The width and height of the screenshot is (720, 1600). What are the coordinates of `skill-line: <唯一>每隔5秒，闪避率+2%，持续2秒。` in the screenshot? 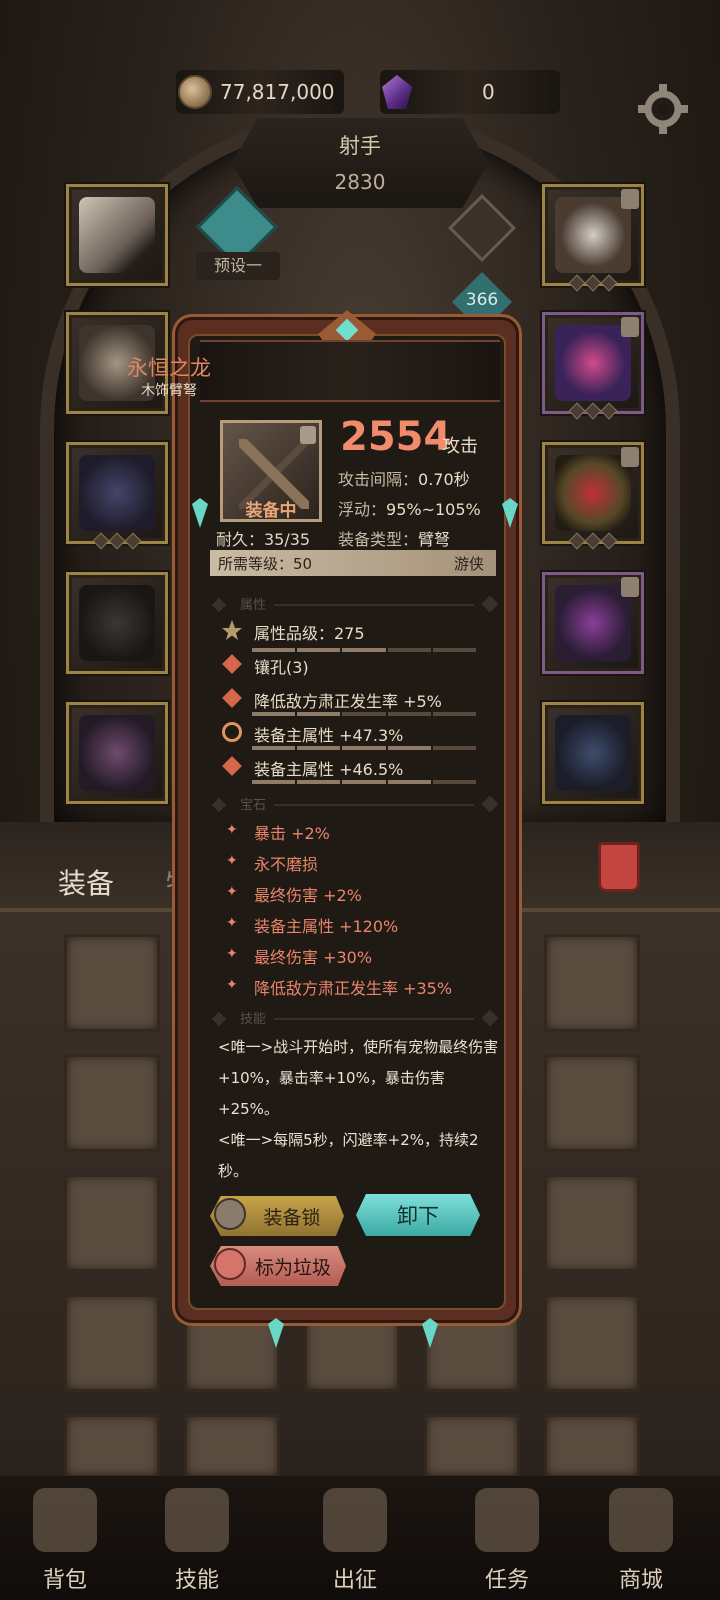 It's located at (348, 1155).